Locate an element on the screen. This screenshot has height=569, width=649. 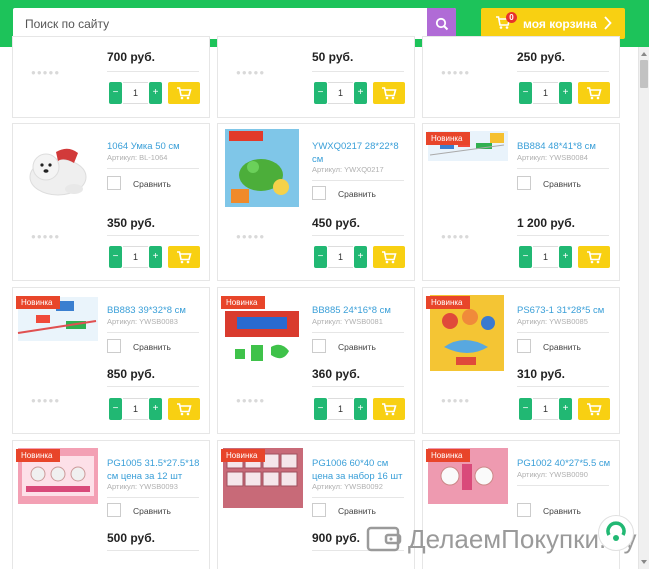
scroll-up-arrow-icon is located at coordinates (644, 54).